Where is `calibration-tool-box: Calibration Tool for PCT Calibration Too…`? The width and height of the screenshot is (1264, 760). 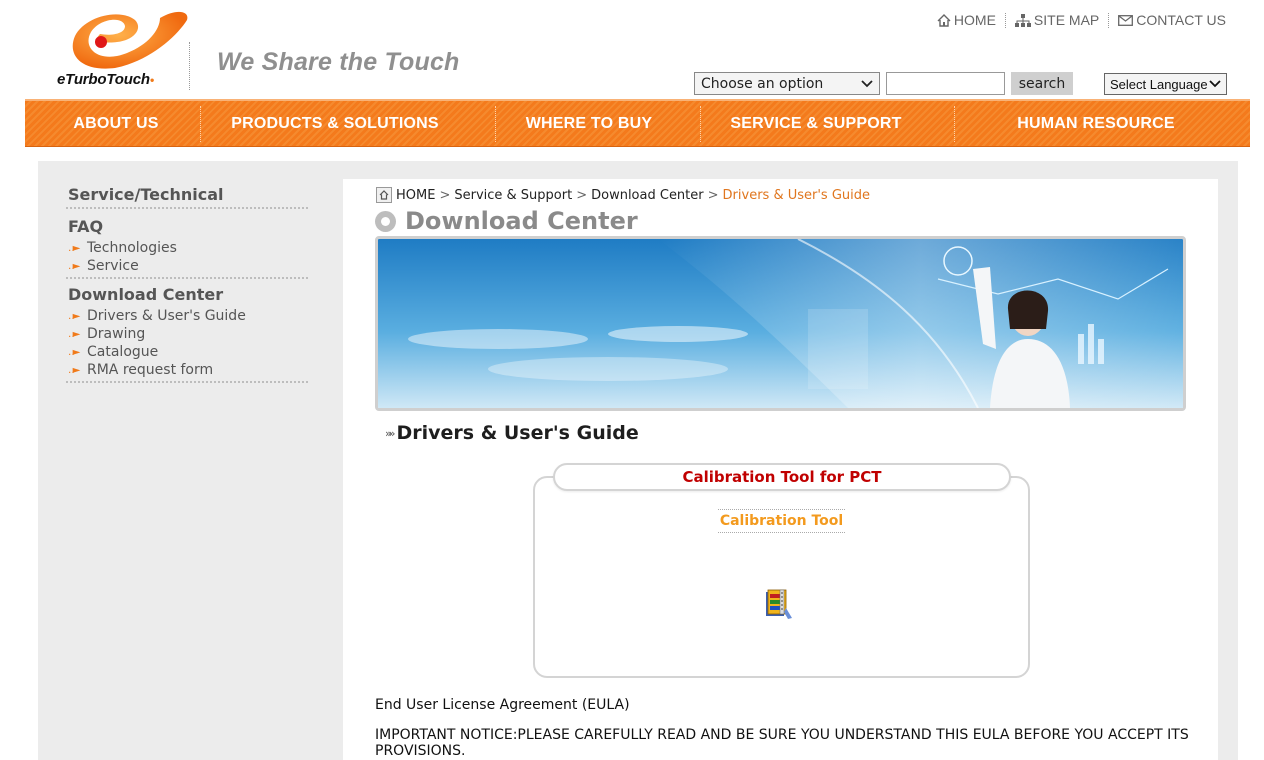
calibration-tool-box: Calibration Tool for PCT Calibration Too… is located at coordinates (781, 570).